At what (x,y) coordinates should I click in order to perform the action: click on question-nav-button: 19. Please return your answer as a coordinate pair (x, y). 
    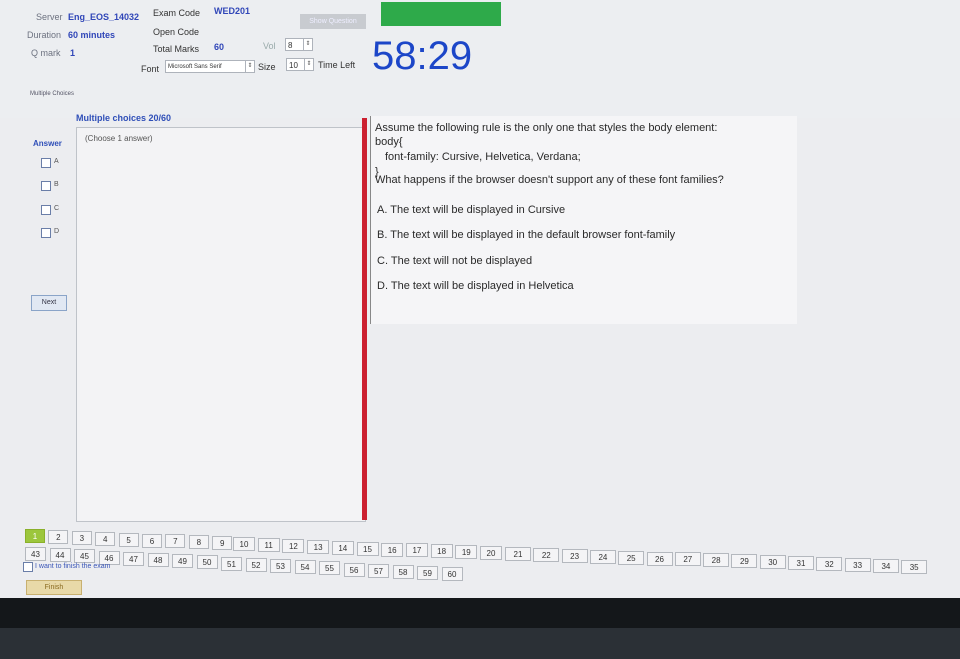
    Looking at the image, I should click on (466, 552).